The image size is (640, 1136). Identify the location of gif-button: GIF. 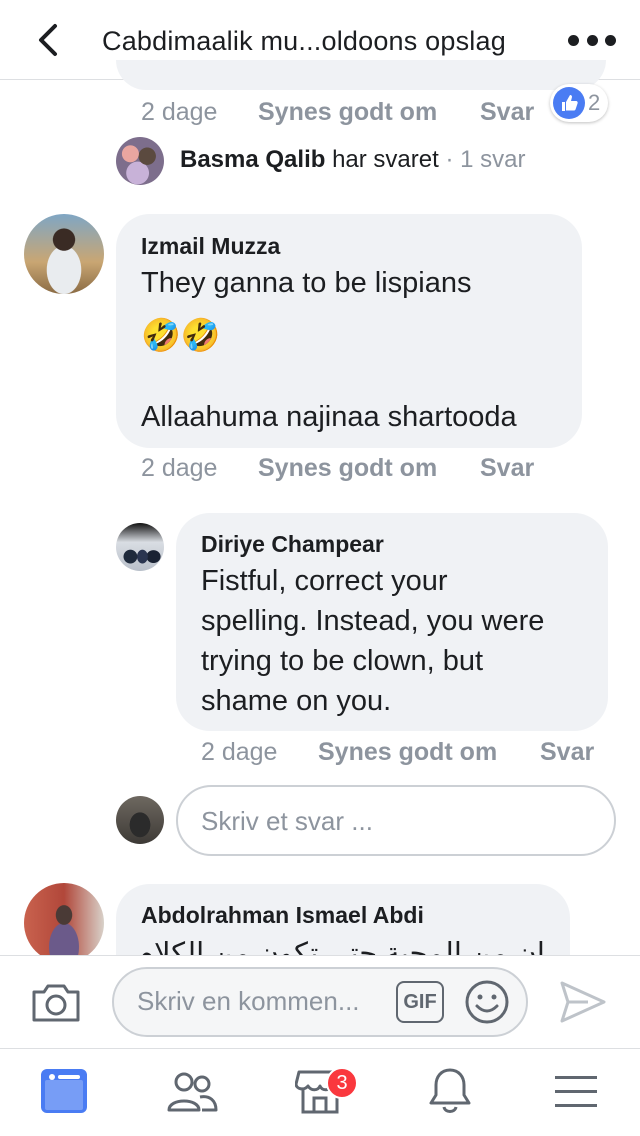
(420, 1002).